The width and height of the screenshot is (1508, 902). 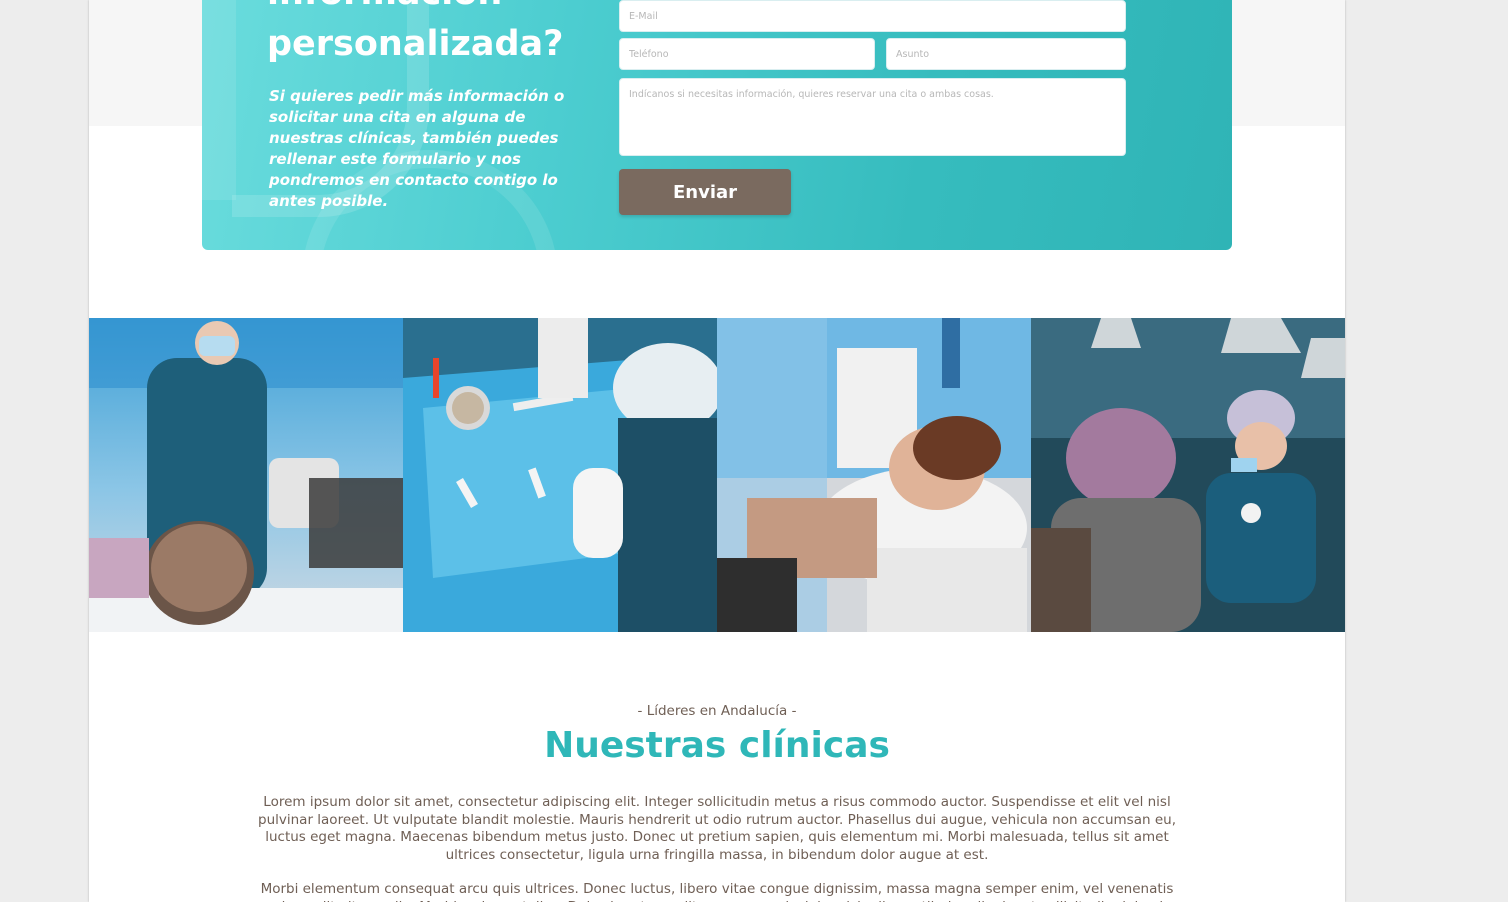 What do you see at coordinates (705, 192) in the screenshot?
I see `send-button: Enviar` at bounding box center [705, 192].